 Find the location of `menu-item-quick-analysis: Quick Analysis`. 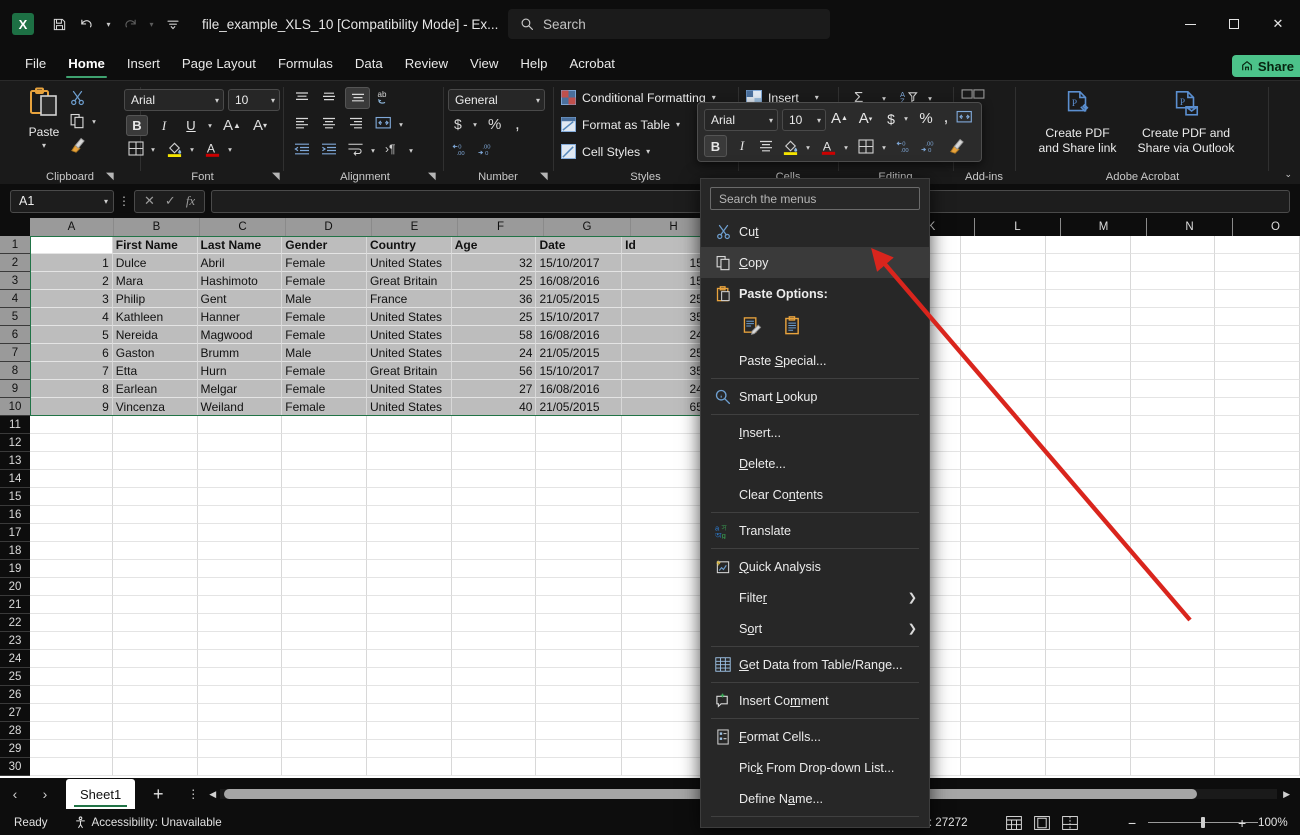

menu-item-quick-analysis: Quick Analysis is located at coordinates (815, 566).